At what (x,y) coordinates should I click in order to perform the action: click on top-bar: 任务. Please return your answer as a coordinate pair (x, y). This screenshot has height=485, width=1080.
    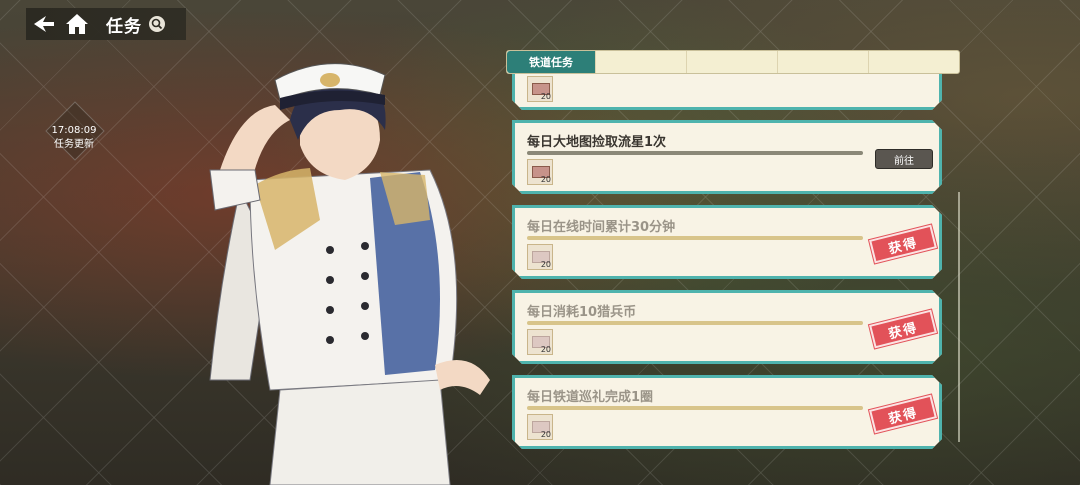
    Looking at the image, I should click on (106, 24).